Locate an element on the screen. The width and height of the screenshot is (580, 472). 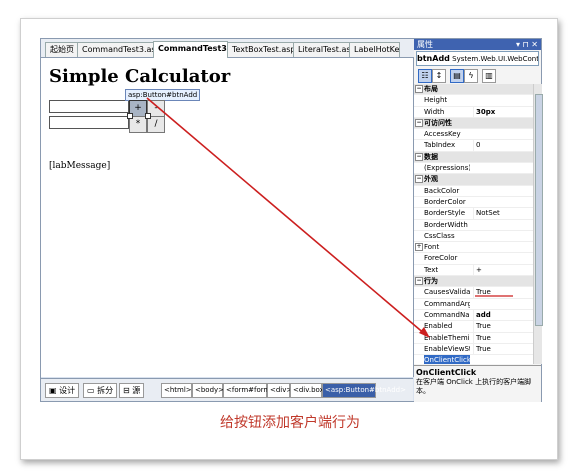
property-row: BackColor is located at coordinates (473, 191).